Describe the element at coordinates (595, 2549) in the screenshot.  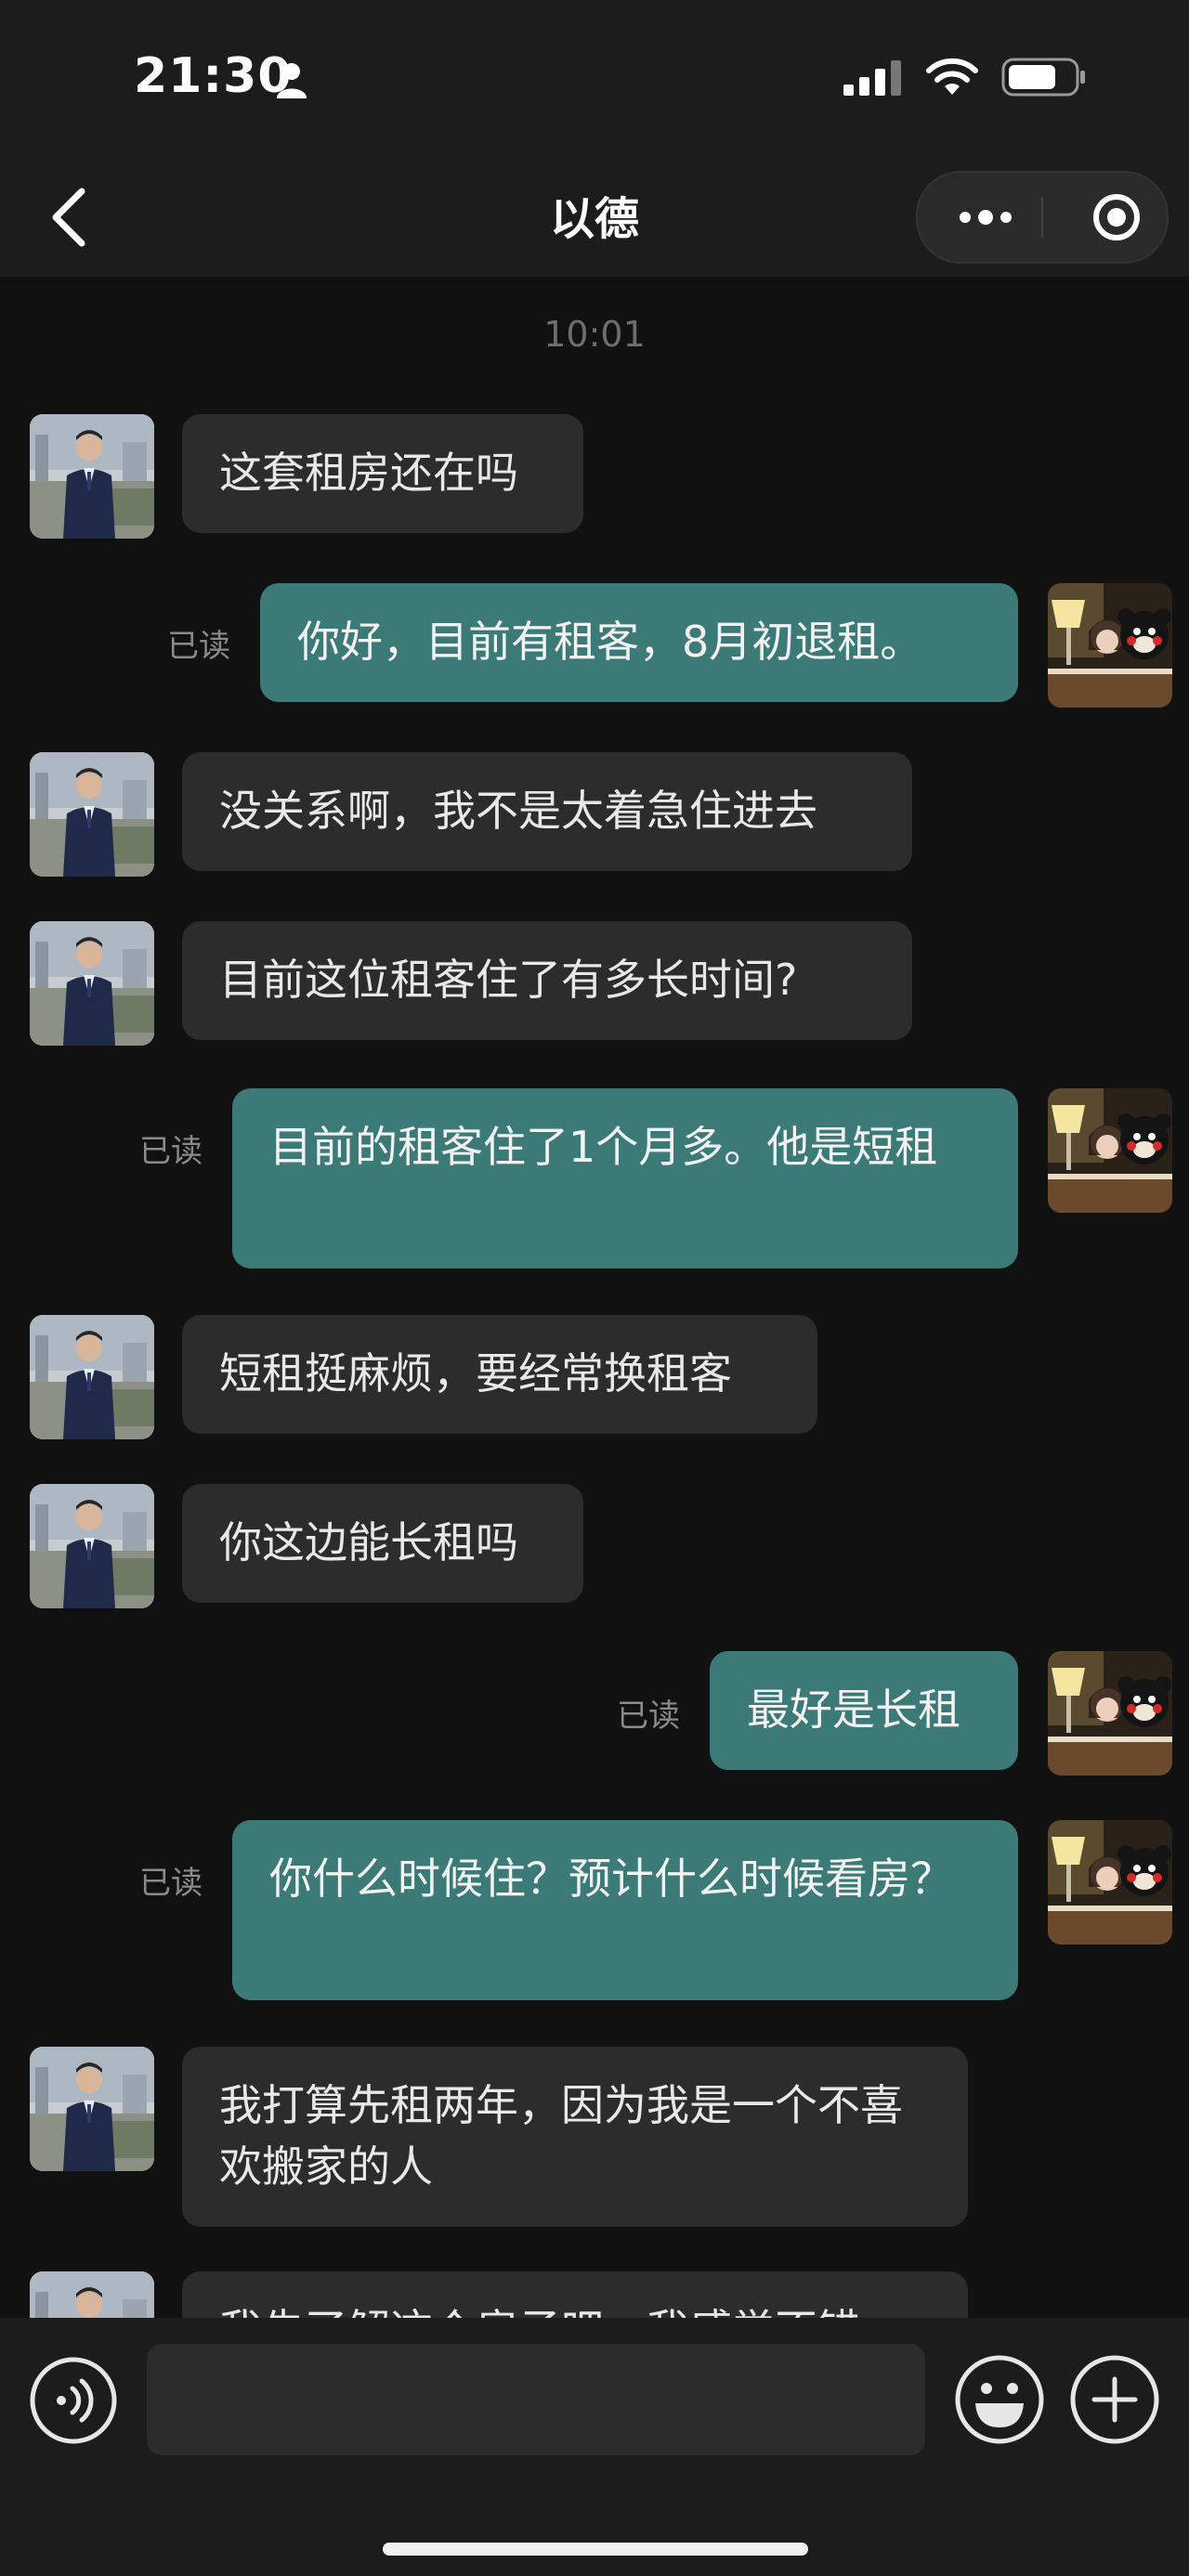
I see `home-indicator` at that location.